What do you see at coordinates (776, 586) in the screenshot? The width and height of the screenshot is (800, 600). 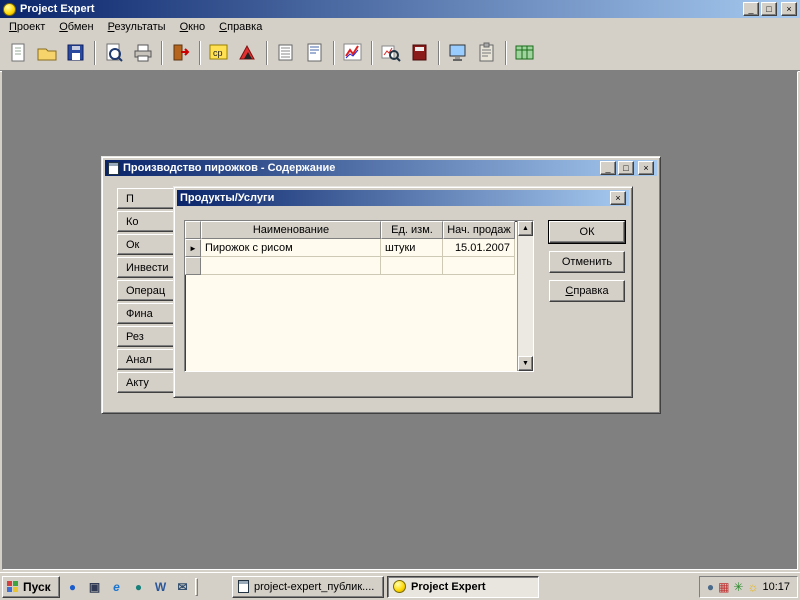 I see `clock: 10:17` at bounding box center [776, 586].